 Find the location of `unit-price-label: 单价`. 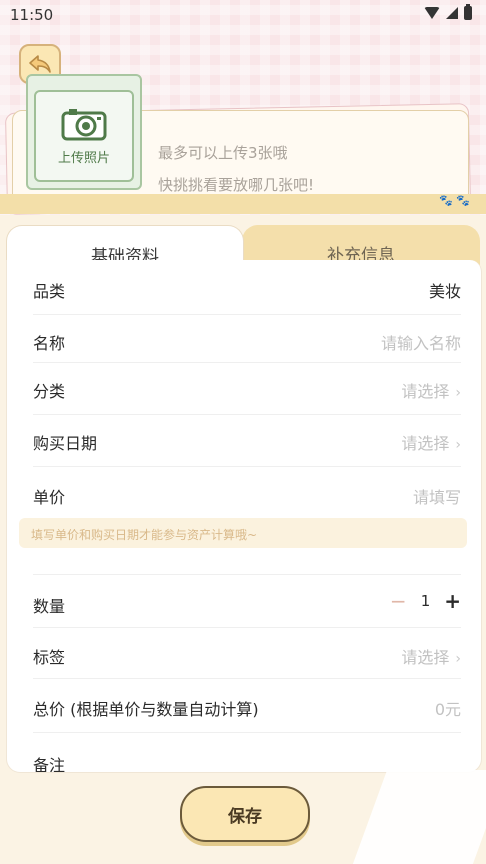

unit-price-label: 单价 is located at coordinates (49, 497).